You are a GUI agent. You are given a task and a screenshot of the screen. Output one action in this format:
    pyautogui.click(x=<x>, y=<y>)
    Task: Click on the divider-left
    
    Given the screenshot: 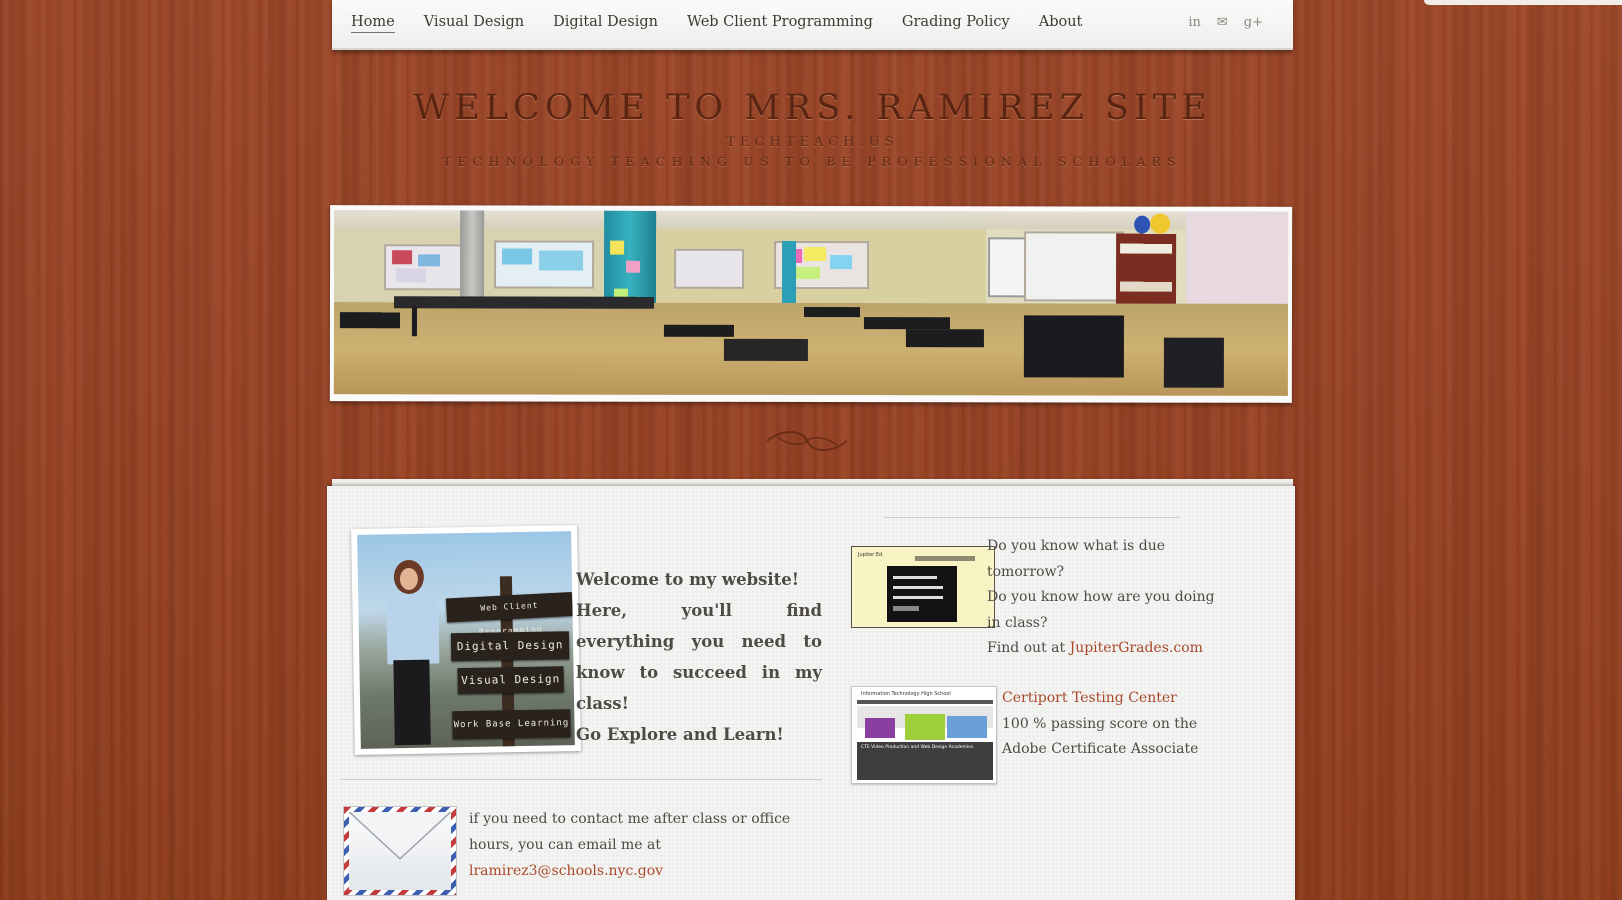 What is the action you would take?
    pyautogui.click(x=581, y=779)
    